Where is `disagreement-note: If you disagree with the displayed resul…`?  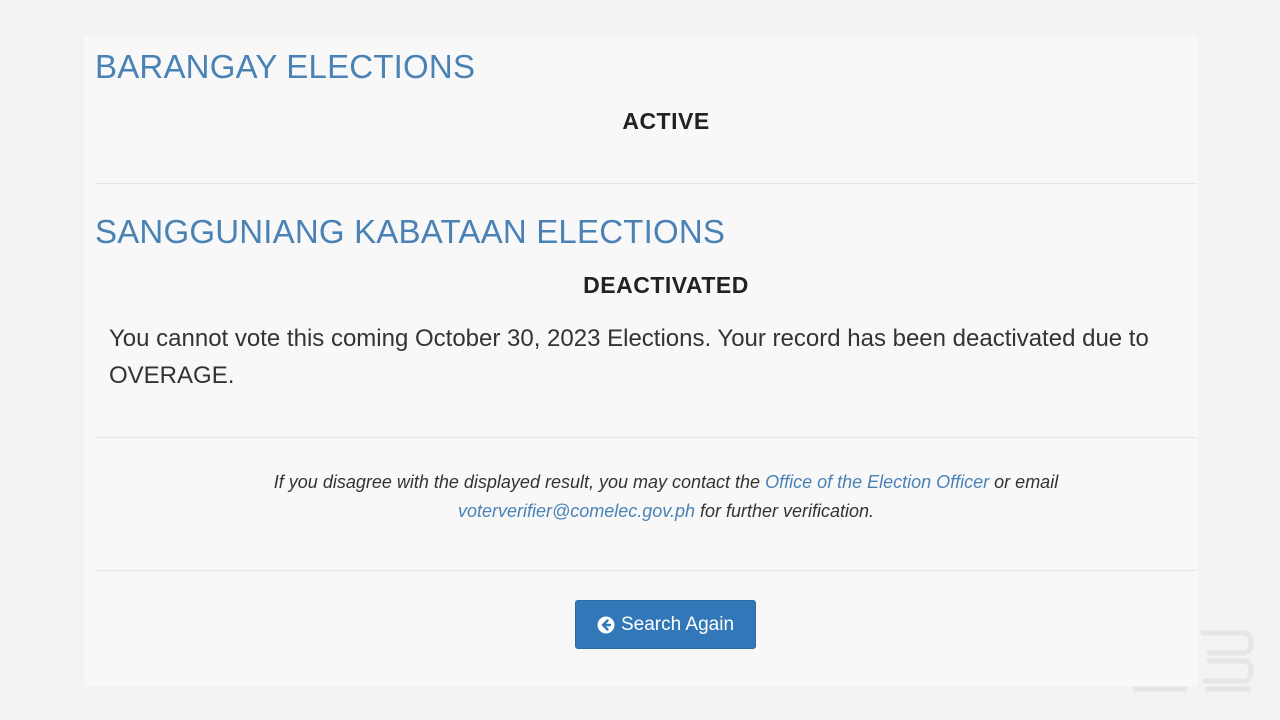
disagreement-note: If you disagree with the displayed resul… is located at coordinates (666, 497).